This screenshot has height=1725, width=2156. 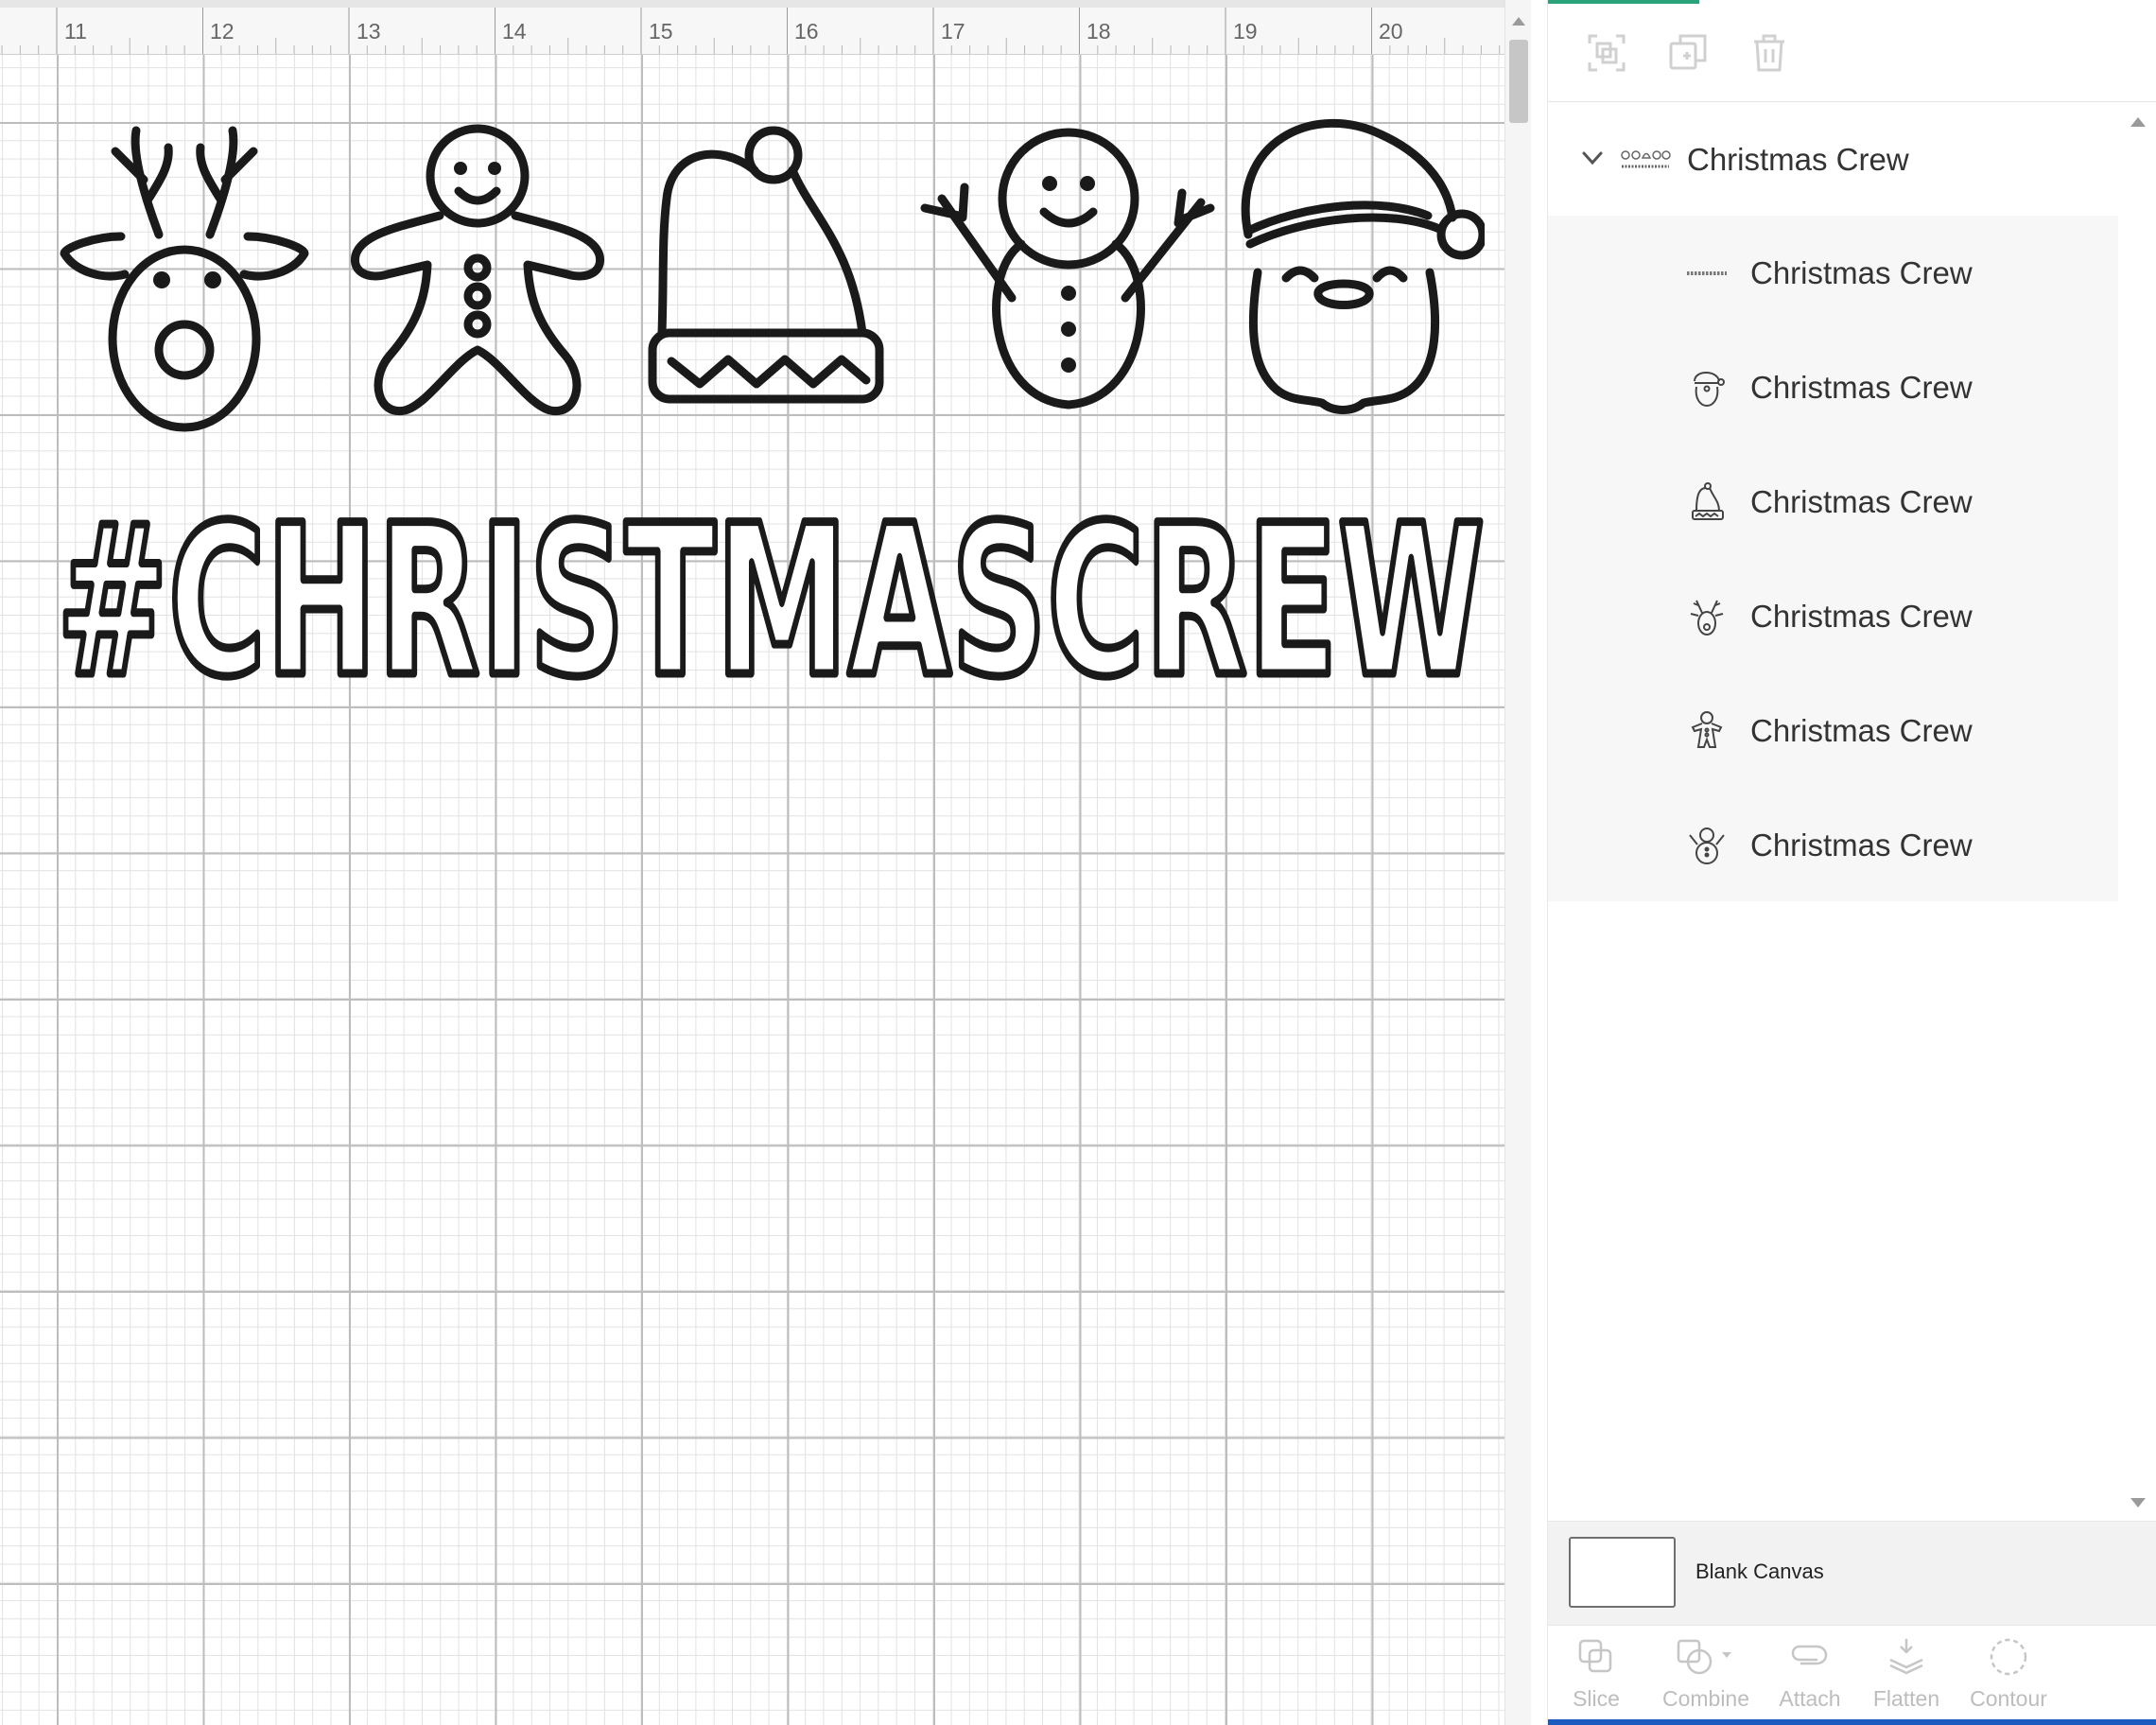 What do you see at coordinates (1646, 159) in the screenshot?
I see `group-thumbnail` at bounding box center [1646, 159].